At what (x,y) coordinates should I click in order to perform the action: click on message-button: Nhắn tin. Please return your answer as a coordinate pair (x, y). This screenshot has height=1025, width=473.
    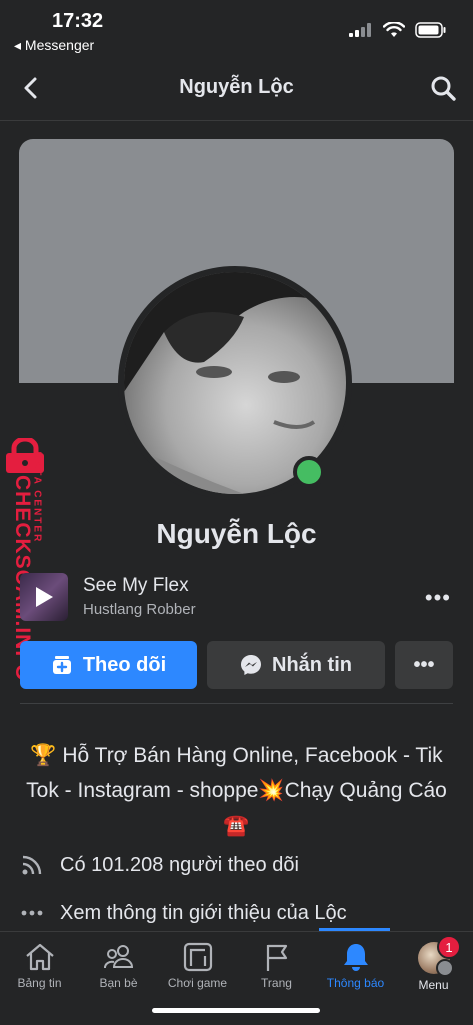
    Looking at the image, I should click on (296, 665).